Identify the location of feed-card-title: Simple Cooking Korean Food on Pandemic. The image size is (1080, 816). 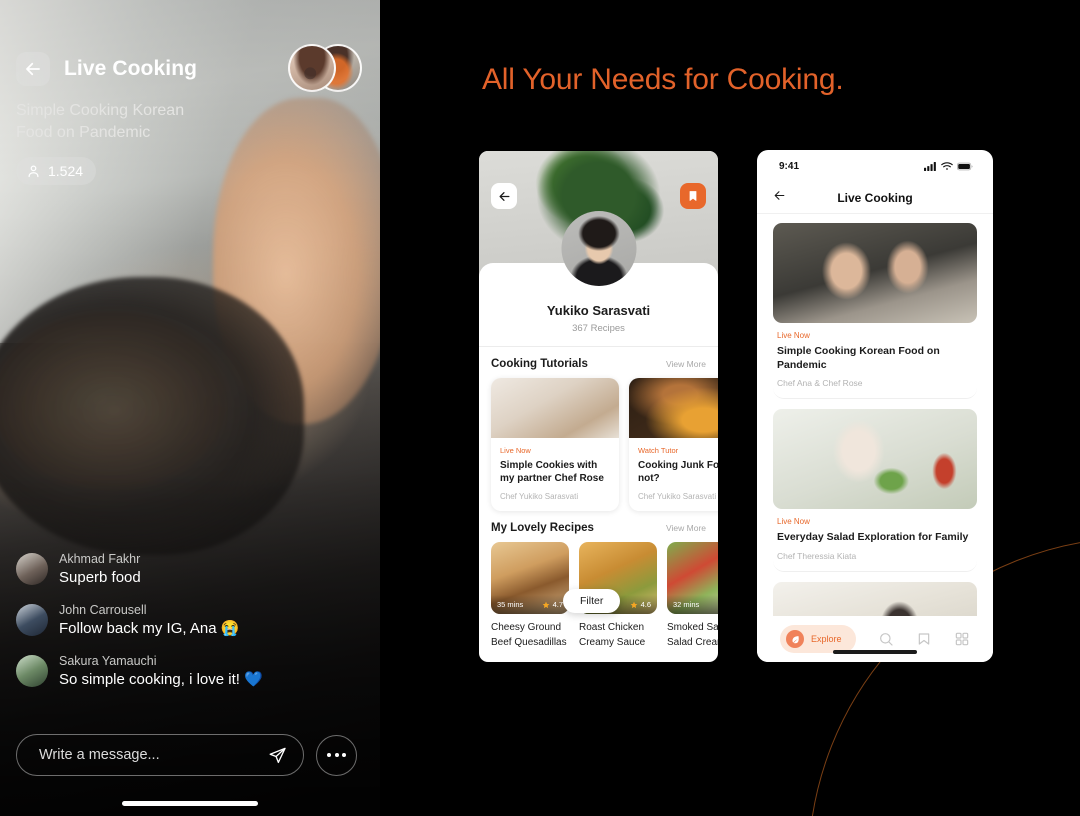
(858, 358).